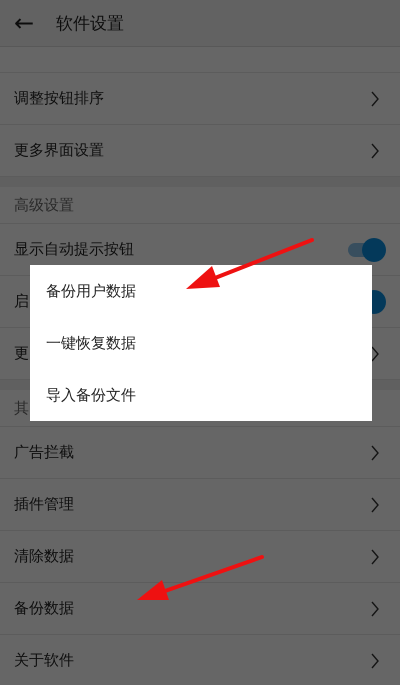 This screenshot has height=685, width=400. What do you see at coordinates (200, 505) in the screenshot?
I see `settings-row: 插件管理` at bounding box center [200, 505].